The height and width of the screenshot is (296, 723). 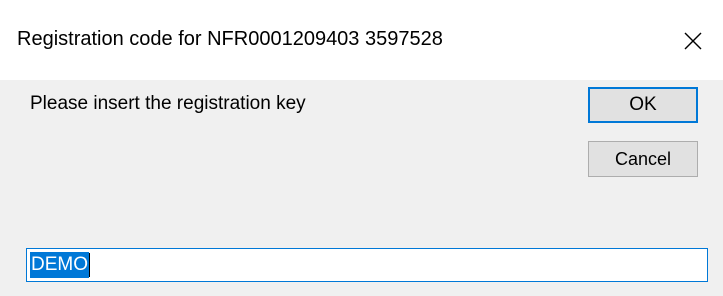 I want to click on prompt-label: Please insert the registration key, so click(x=168, y=103).